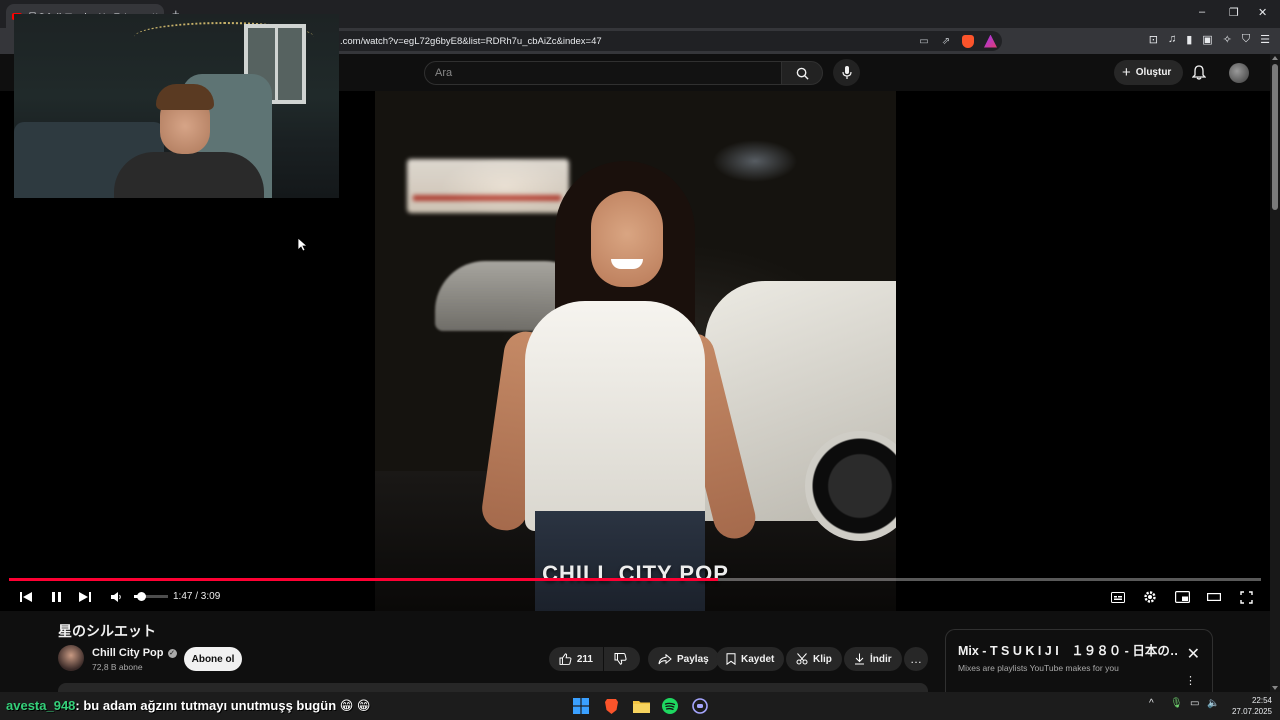  Describe the element at coordinates (581, 706) in the screenshot. I see `windows-start-button` at that location.